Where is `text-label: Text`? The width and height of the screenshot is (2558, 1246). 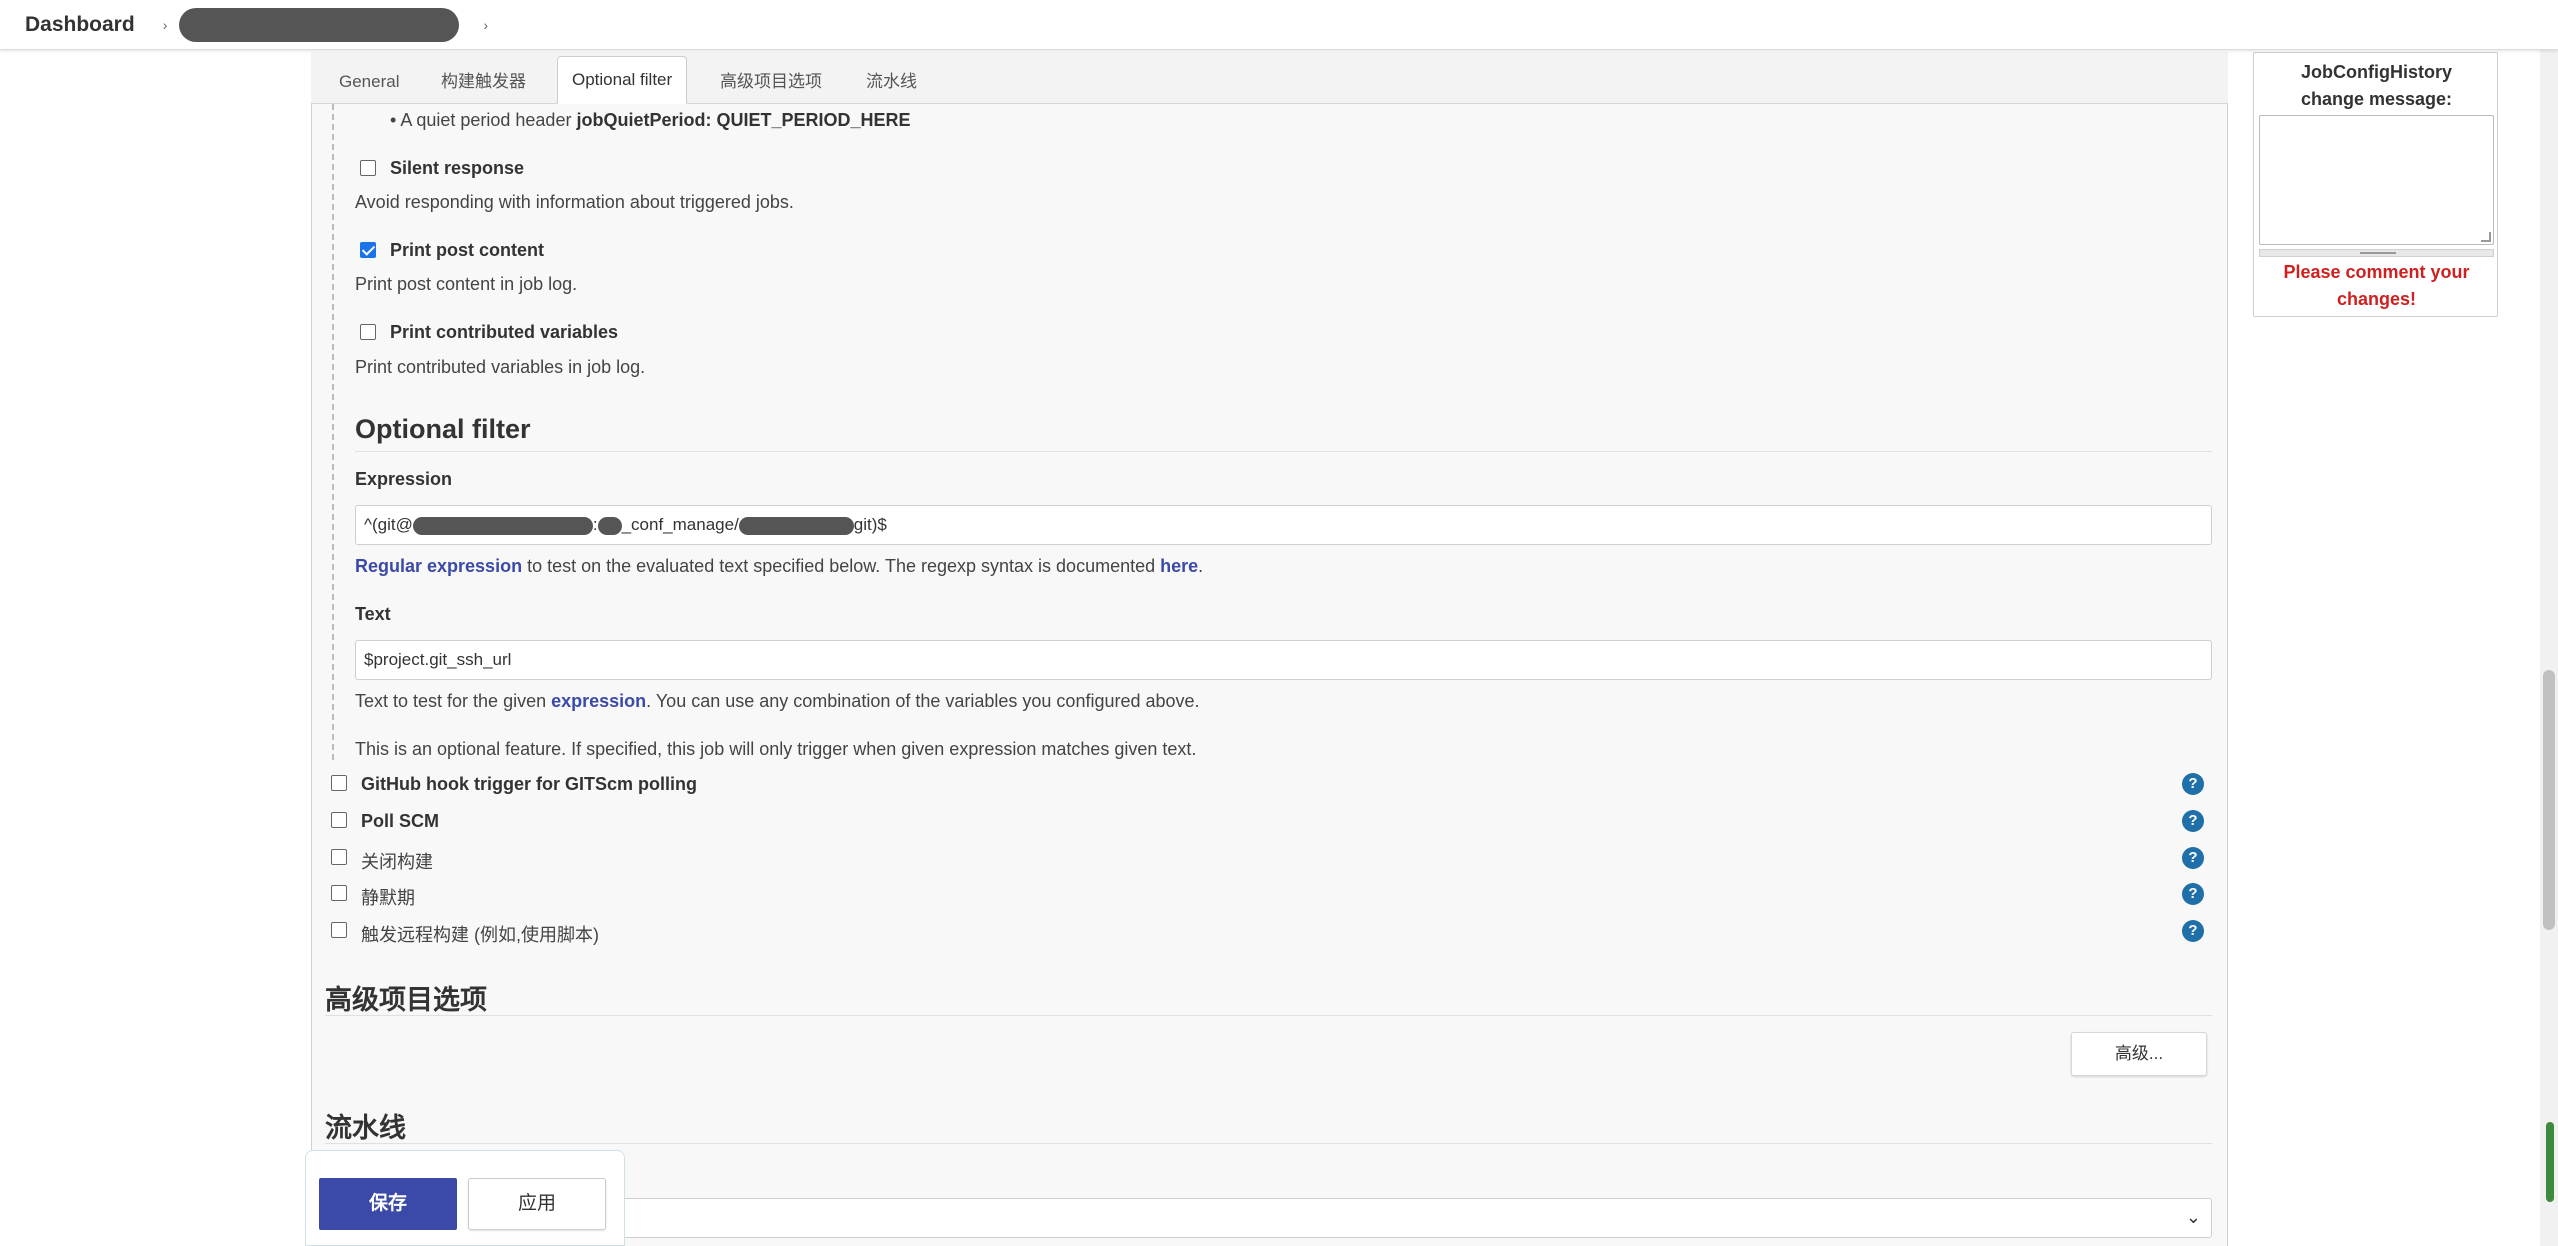
text-label: Text is located at coordinates (373, 614).